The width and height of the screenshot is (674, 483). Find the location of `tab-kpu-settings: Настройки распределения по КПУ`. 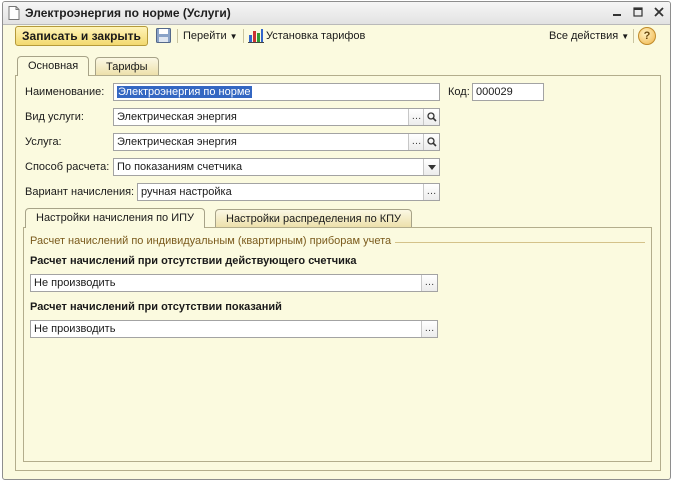

tab-kpu-settings: Настройки распределения по КПУ is located at coordinates (314, 218).